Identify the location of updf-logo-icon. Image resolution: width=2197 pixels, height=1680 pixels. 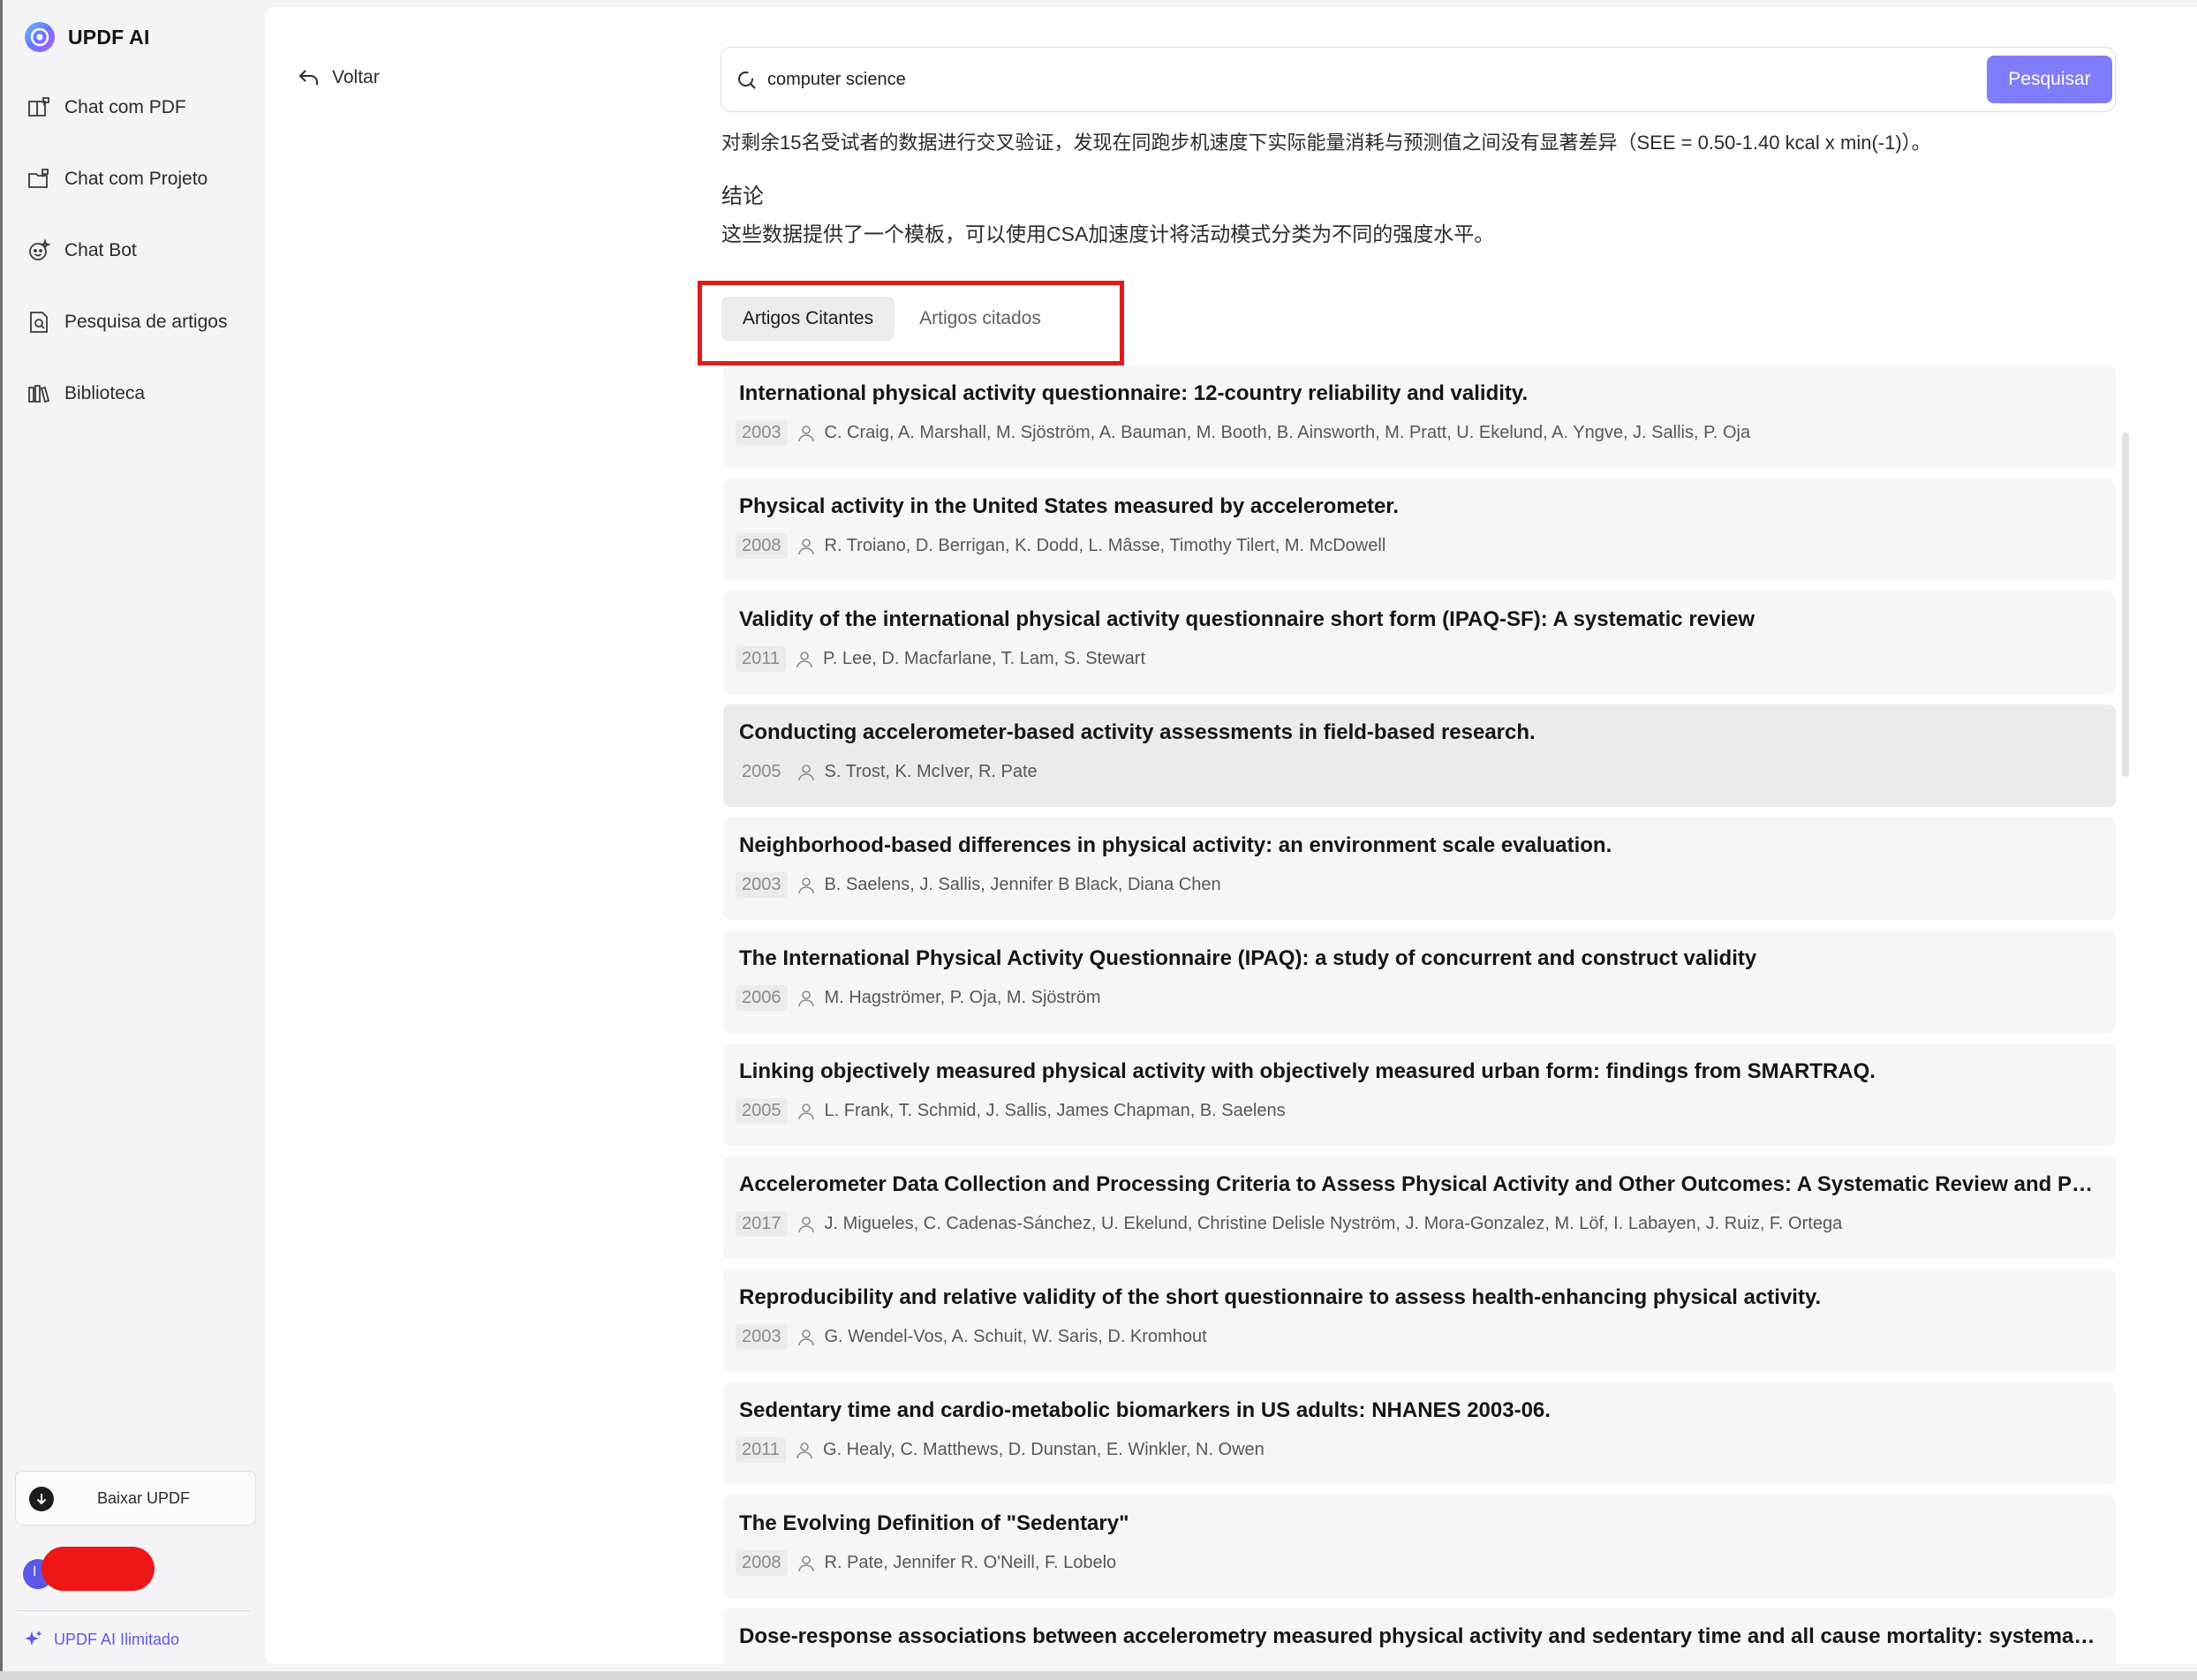
(40, 37).